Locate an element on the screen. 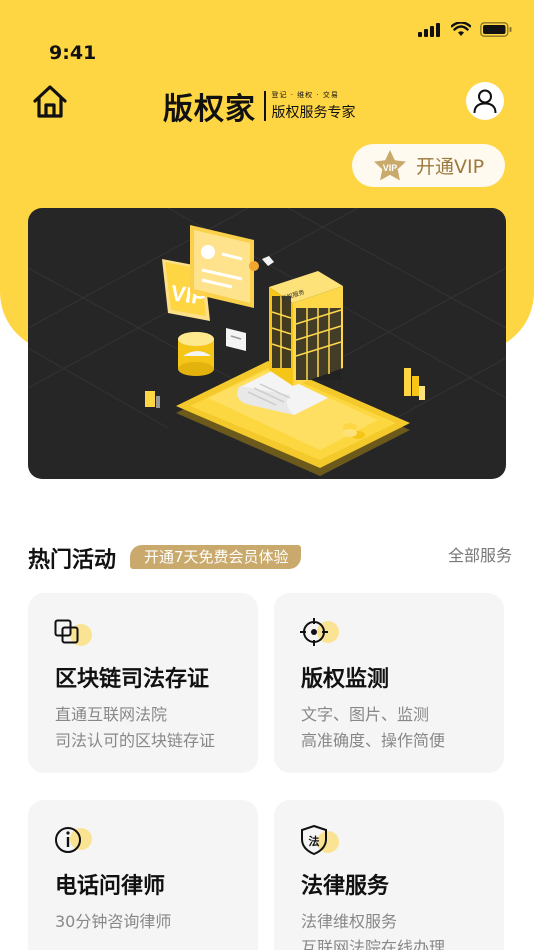 Image resolution: width=534 pixels, height=950 pixels. service-card-blockchain: 区块链司法存证 直通互联网法院 司法认可的区块链存证 is located at coordinates (143, 683).